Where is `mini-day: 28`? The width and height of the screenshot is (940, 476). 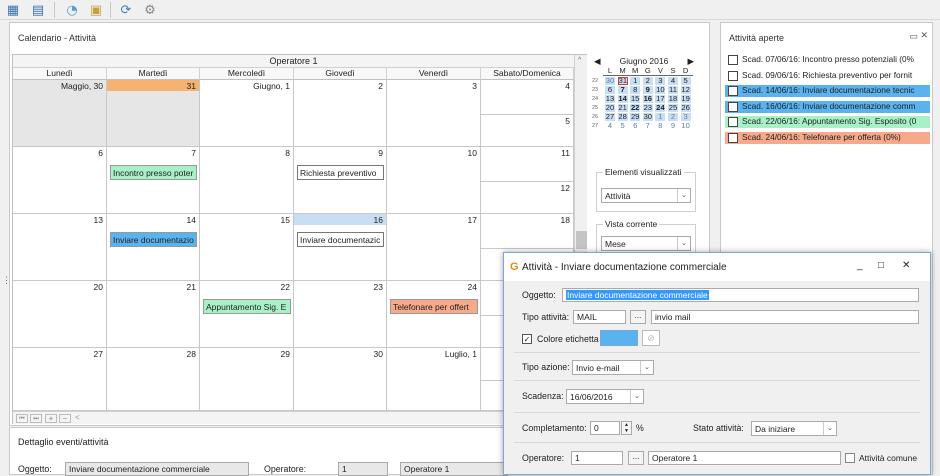
mini-day: 28 is located at coordinates (622, 117).